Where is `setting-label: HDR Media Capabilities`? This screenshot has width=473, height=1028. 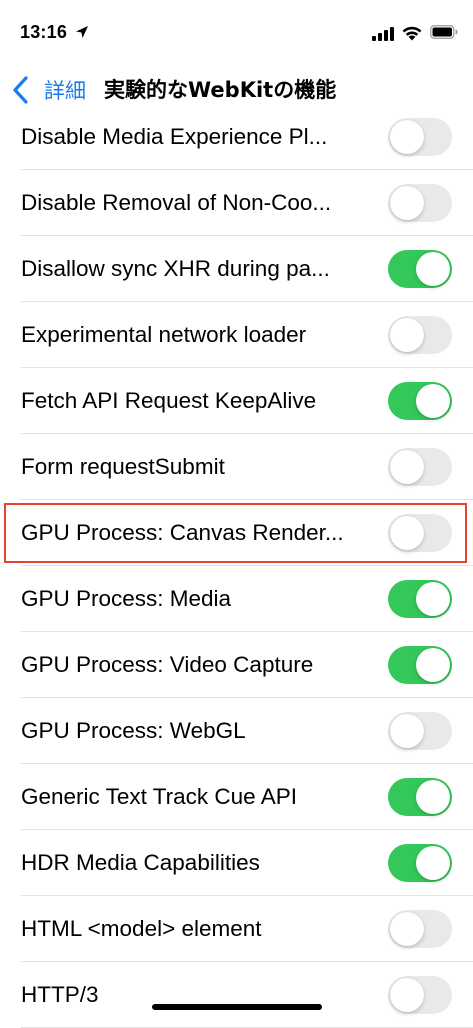
setting-label: HDR Media Capabilities is located at coordinates (140, 862).